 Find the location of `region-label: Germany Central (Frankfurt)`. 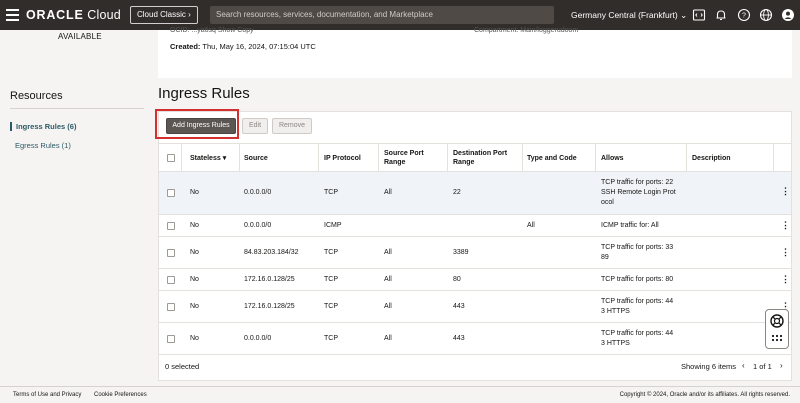

region-label: Germany Central (Frankfurt) is located at coordinates (624, 15).